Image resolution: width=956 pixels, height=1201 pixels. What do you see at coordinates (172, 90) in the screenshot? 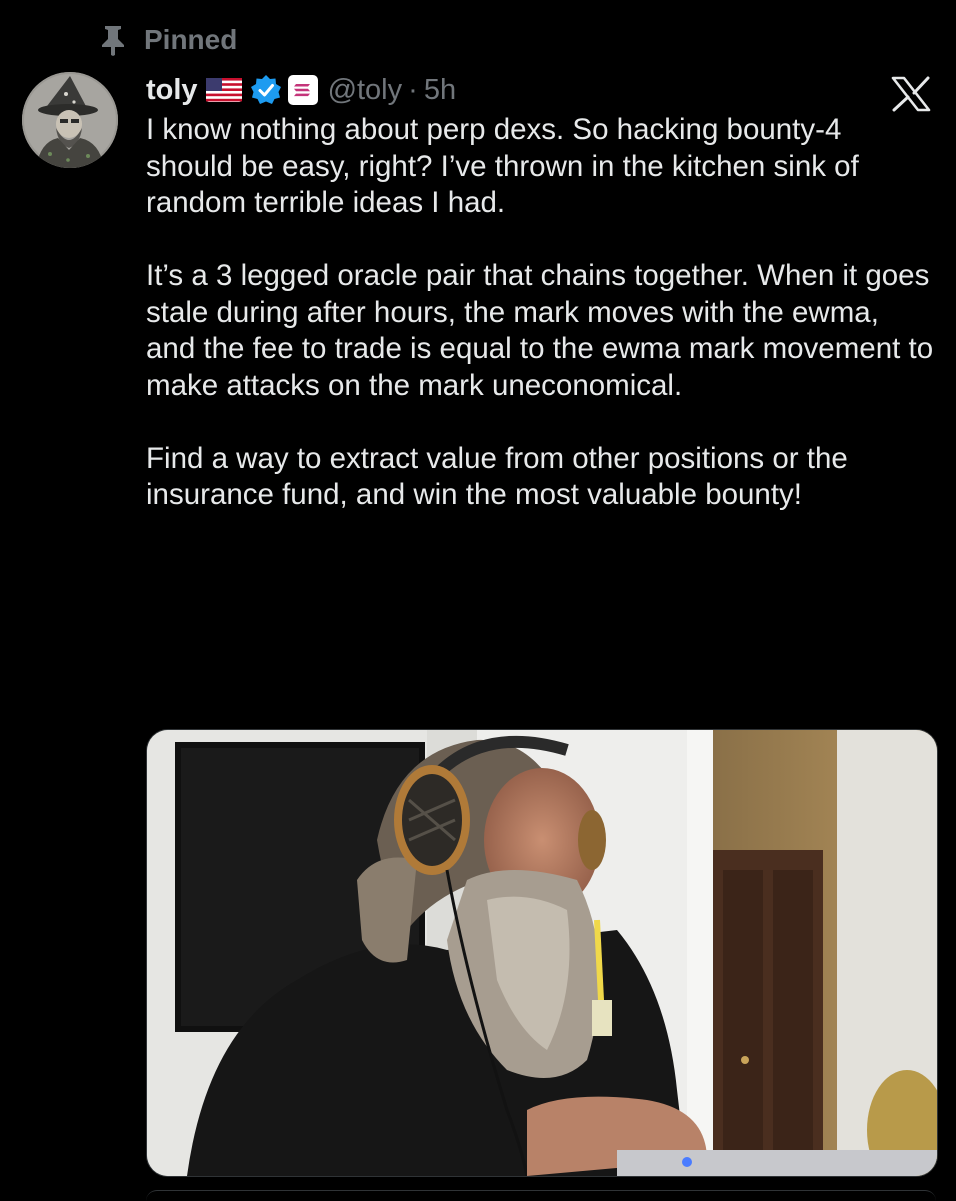
I see `author-name: toly` at bounding box center [172, 90].